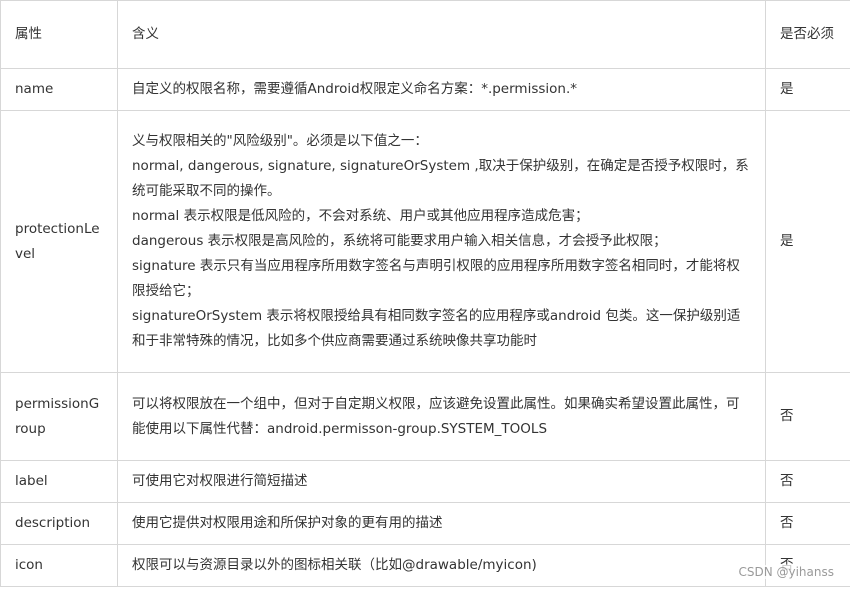 This screenshot has height=589, width=850. I want to click on attr-name: protectionLevel, so click(59, 241).